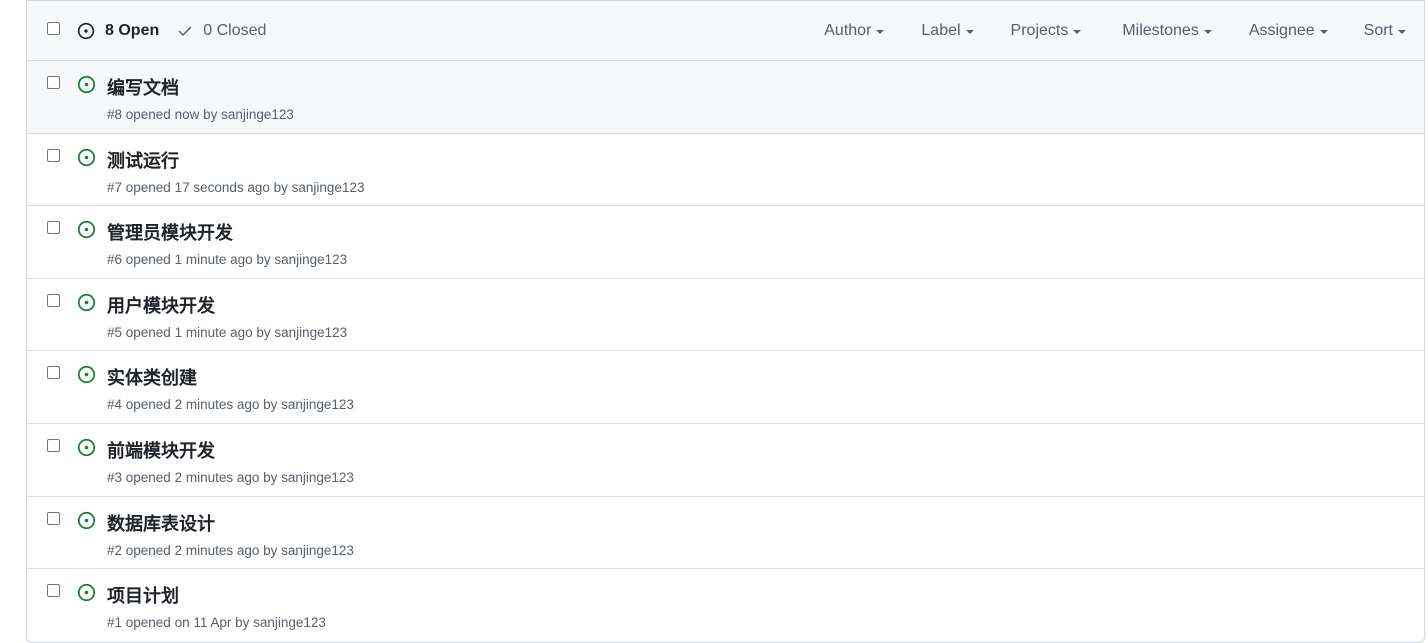 The width and height of the screenshot is (1428, 643). I want to click on issue-state-toggle: 8 Open 0 Closed, so click(171, 31).